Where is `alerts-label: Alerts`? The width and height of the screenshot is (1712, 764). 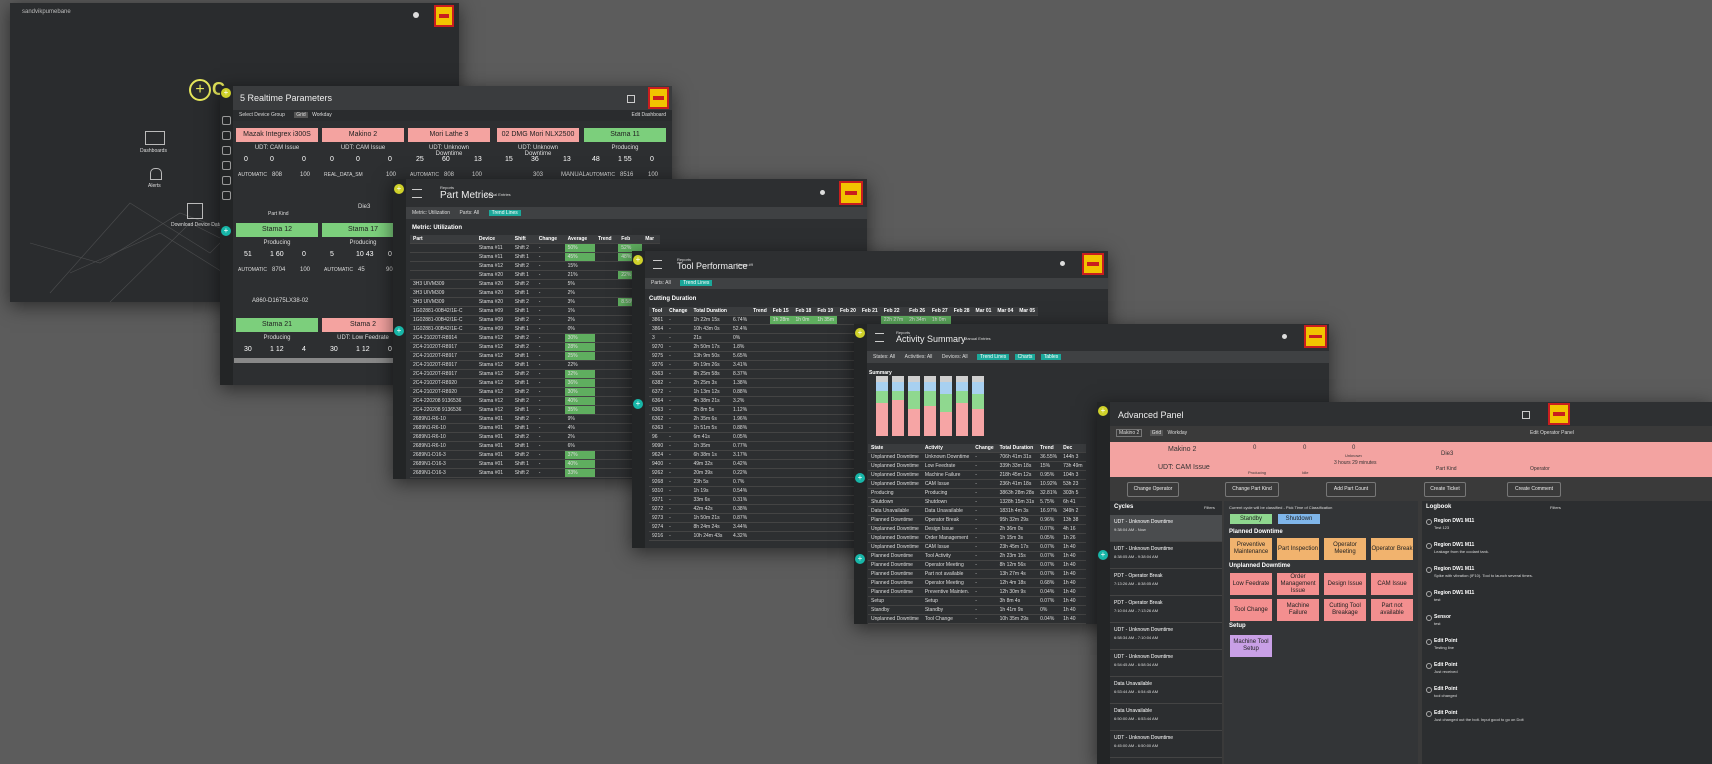
alerts-label: Alerts is located at coordinates (154, 186).